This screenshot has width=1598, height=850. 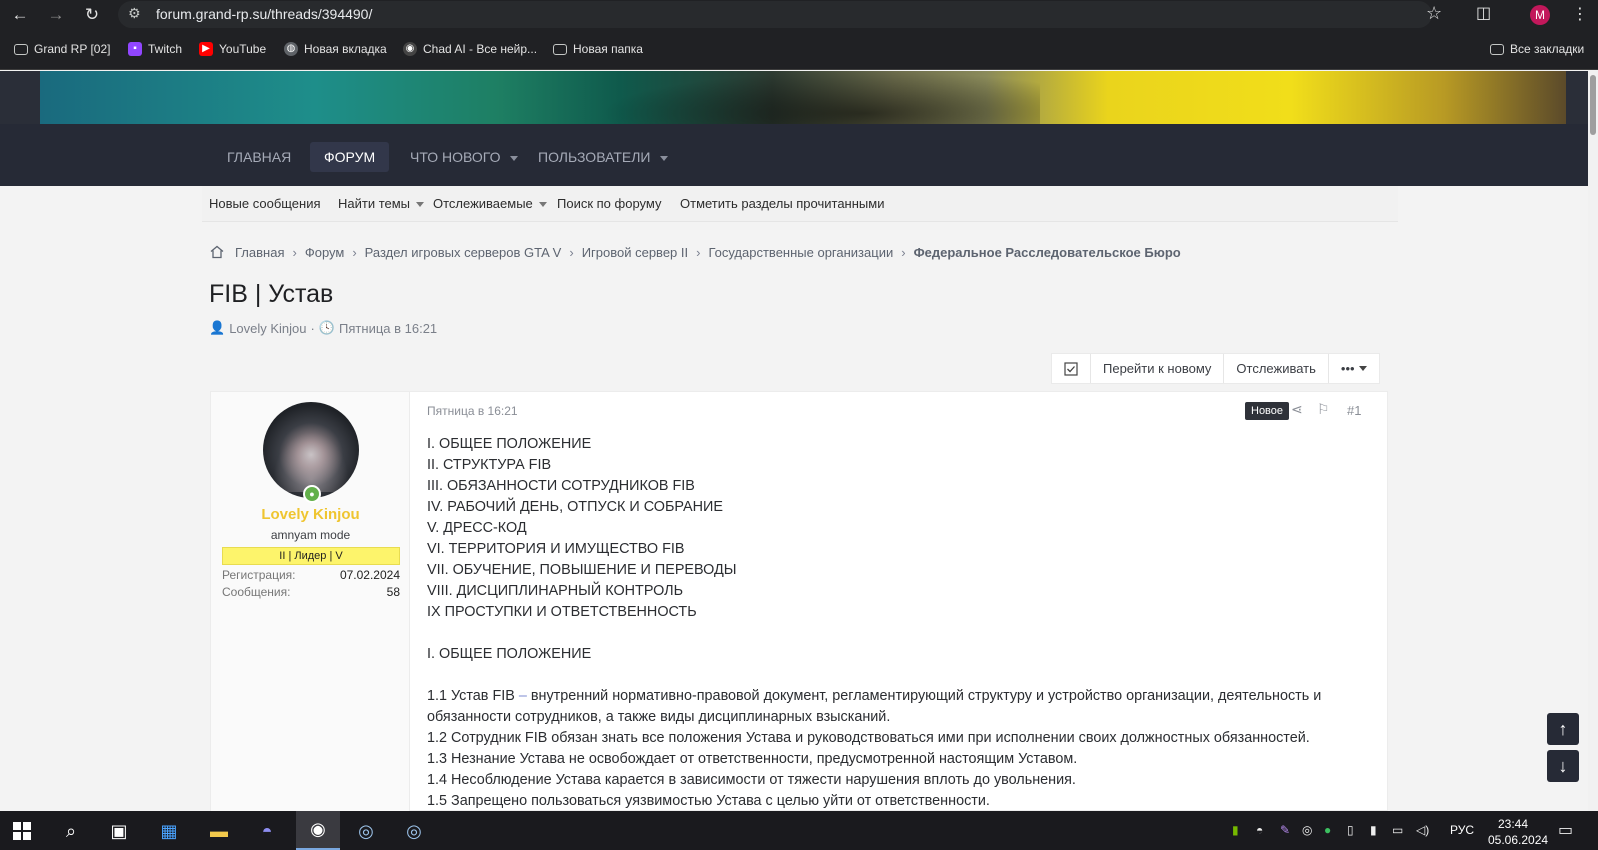 What do you see at coordinates (1235, 830) in the screenshot?
I see `nvidia-icon: ▮` at bounding box center [1235, 830].